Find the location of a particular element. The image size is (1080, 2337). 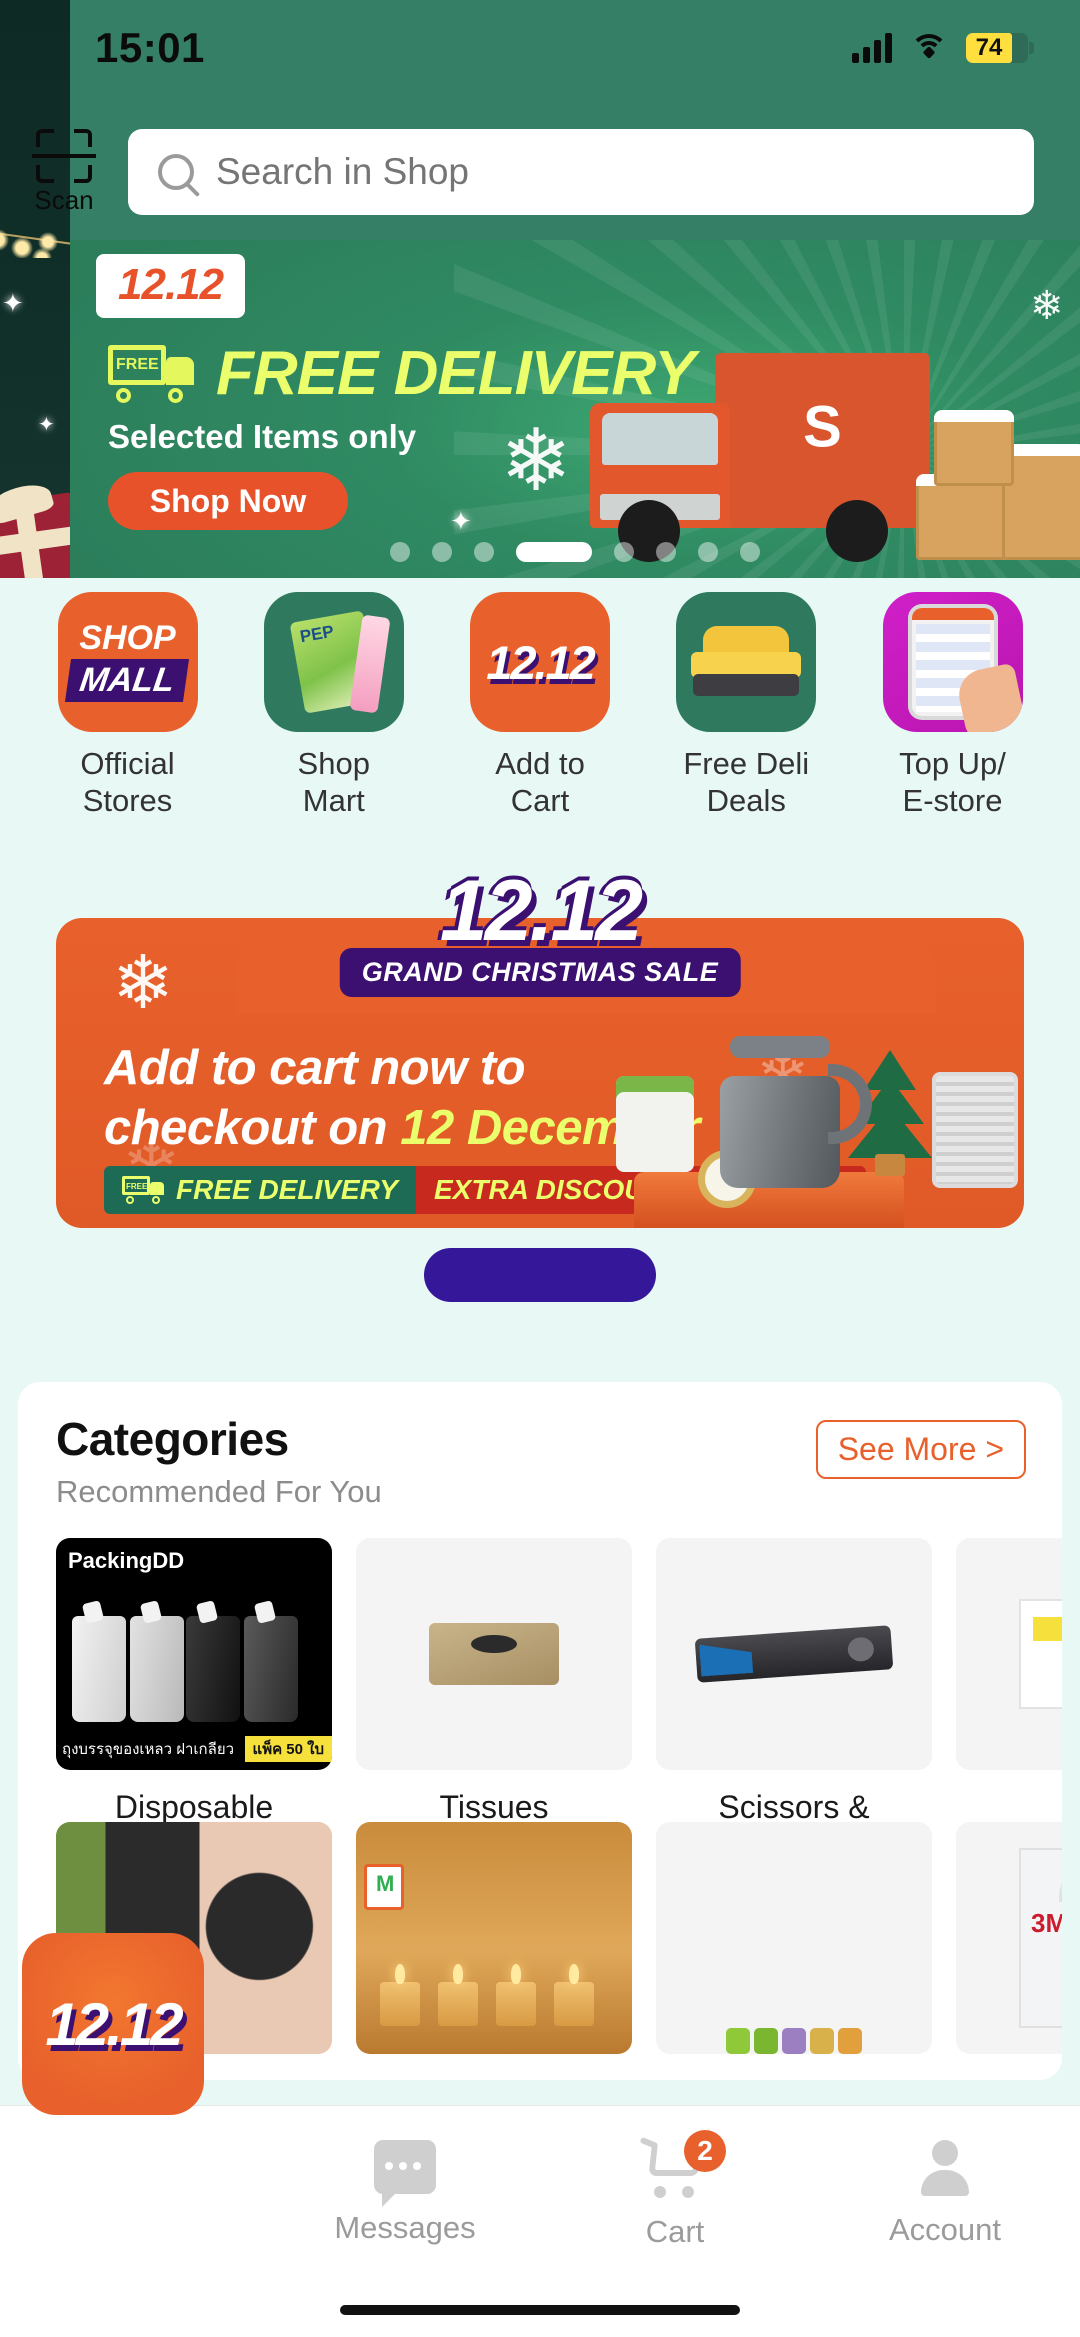

page-title: Categories is located at coordinates (172, 1439).